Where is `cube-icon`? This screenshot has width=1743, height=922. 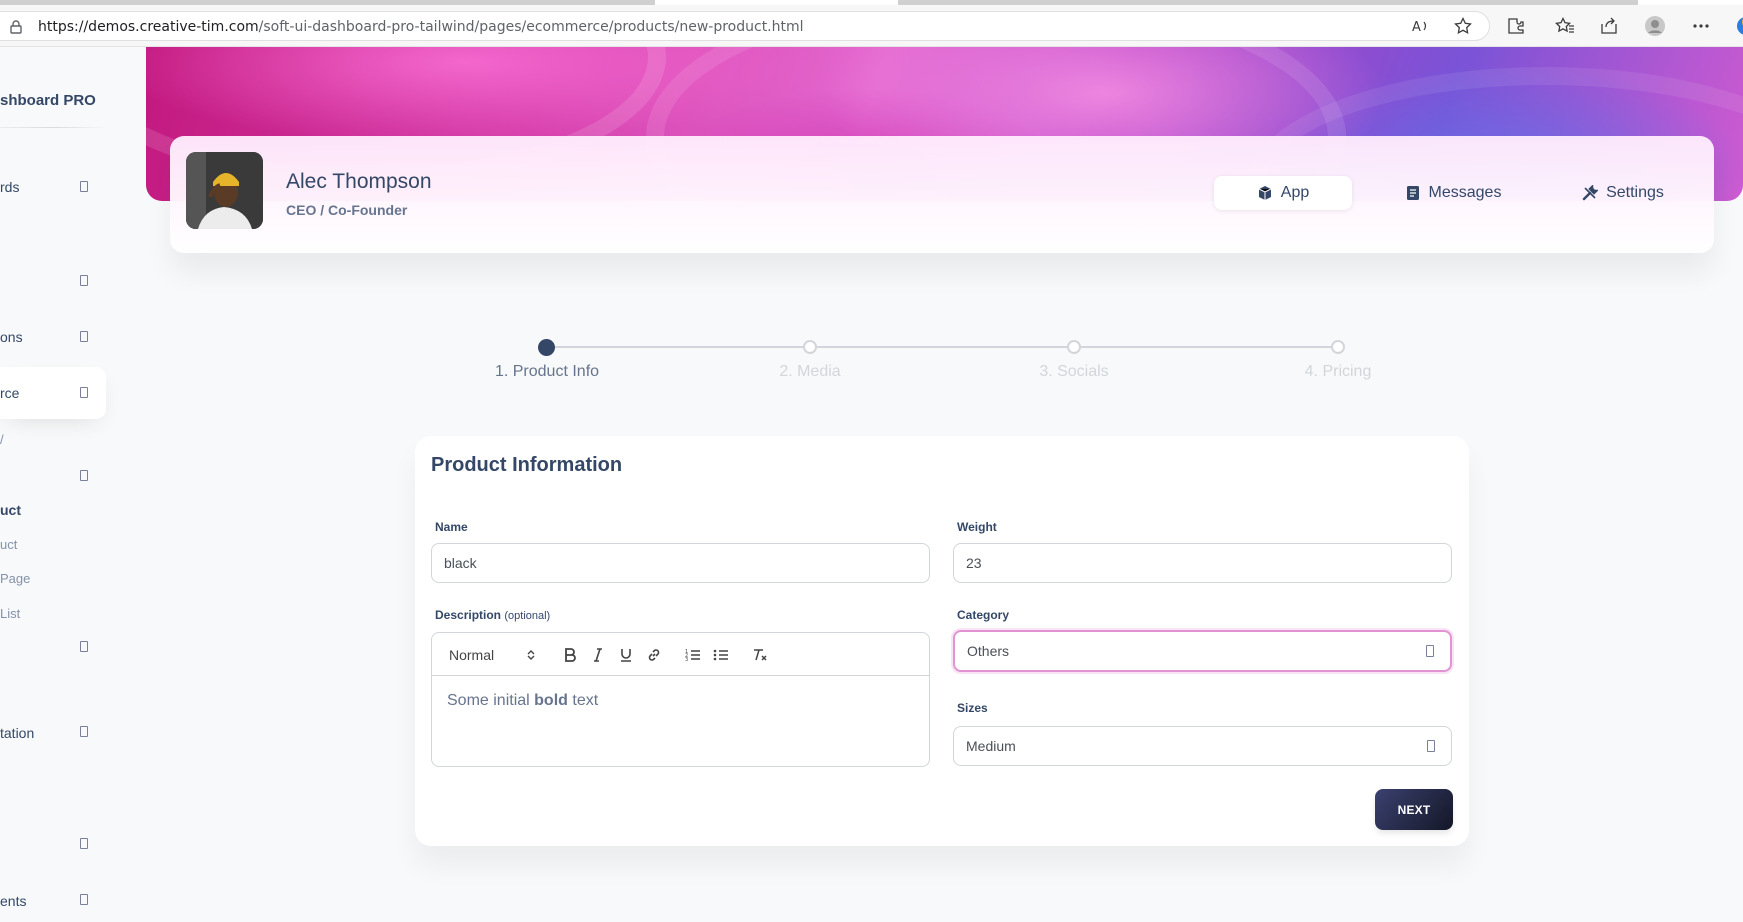 cube-icon is located at coordinates (1264, 193).